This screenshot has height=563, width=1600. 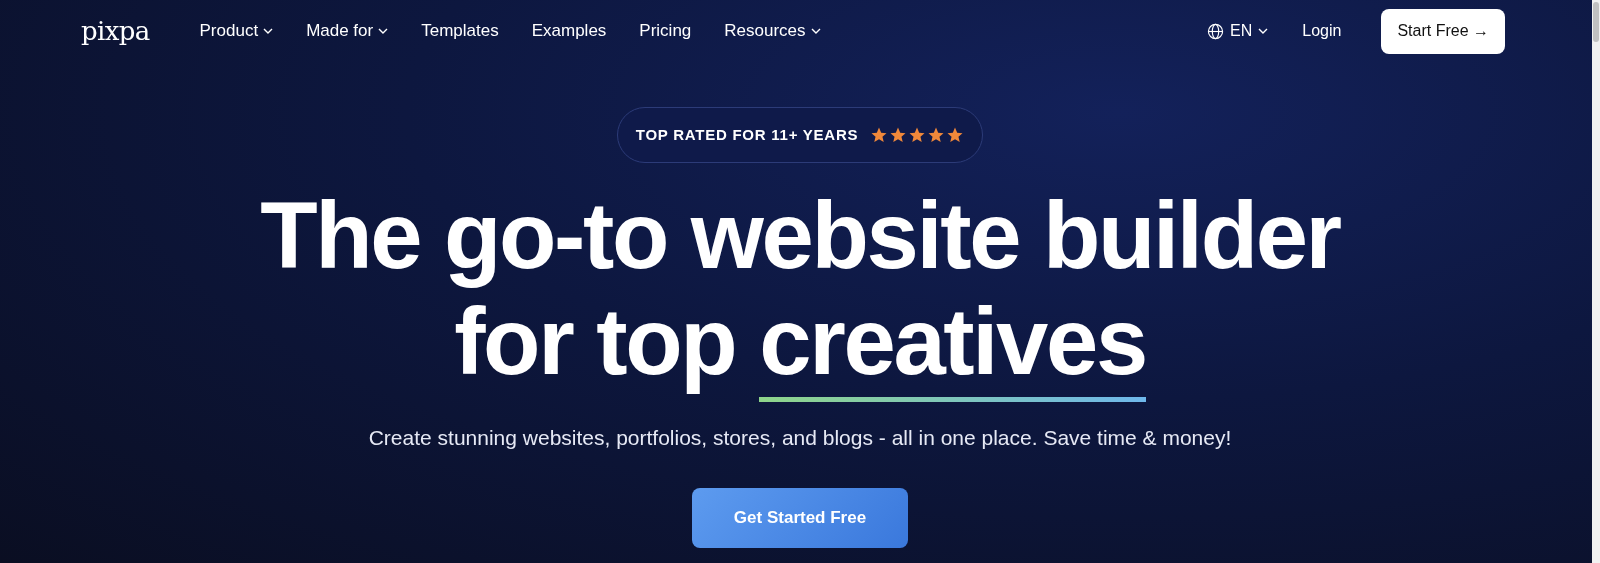 I want to click on login-link: Login, so click(x=1322, y=31).